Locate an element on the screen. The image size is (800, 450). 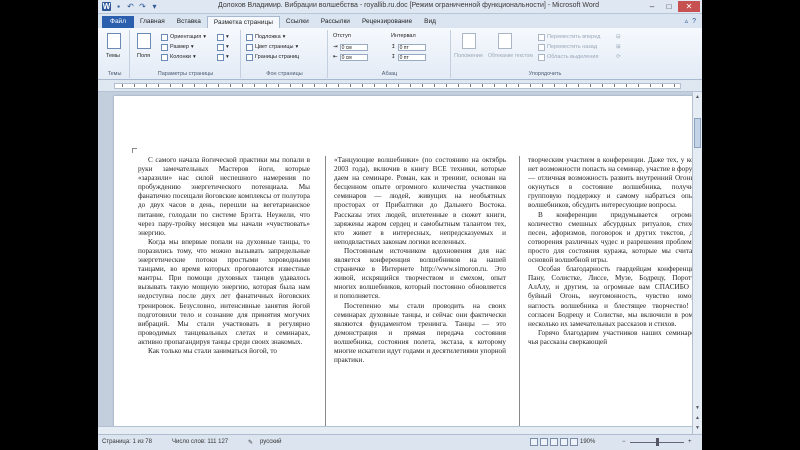
spacing-after-field: ↧ 0 пт is located at coordinates (408, 57).